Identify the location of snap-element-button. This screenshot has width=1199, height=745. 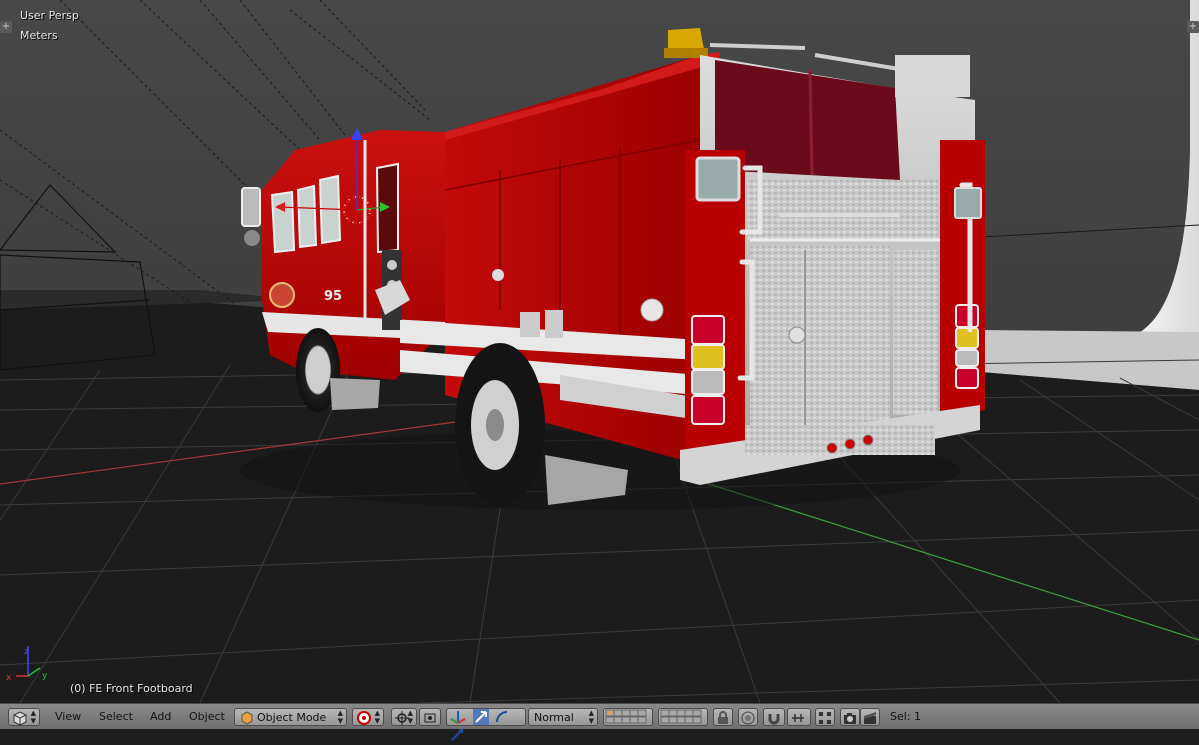
(799, 717).